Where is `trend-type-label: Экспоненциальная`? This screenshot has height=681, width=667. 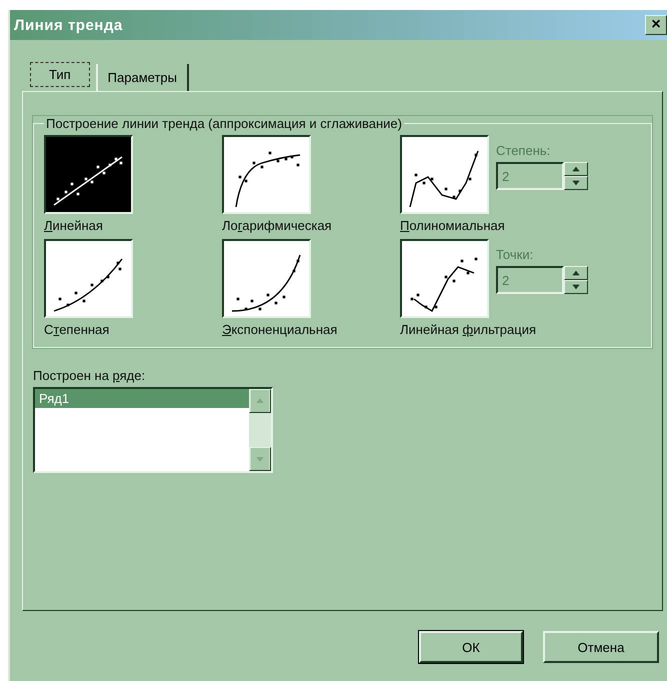 trend-type-label: Экспоненциальная is located at coordinates (280, 329).